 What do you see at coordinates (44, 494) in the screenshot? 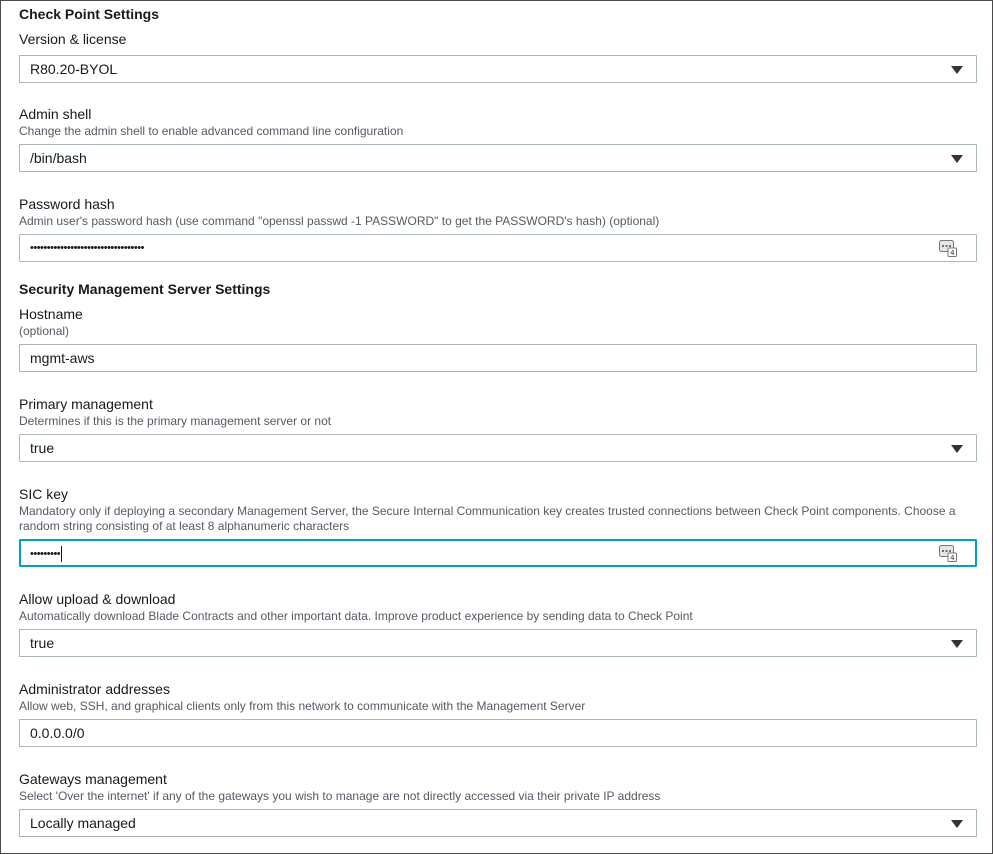
I see `sic-key-label: SIC key` at bounding box center [44, 494].